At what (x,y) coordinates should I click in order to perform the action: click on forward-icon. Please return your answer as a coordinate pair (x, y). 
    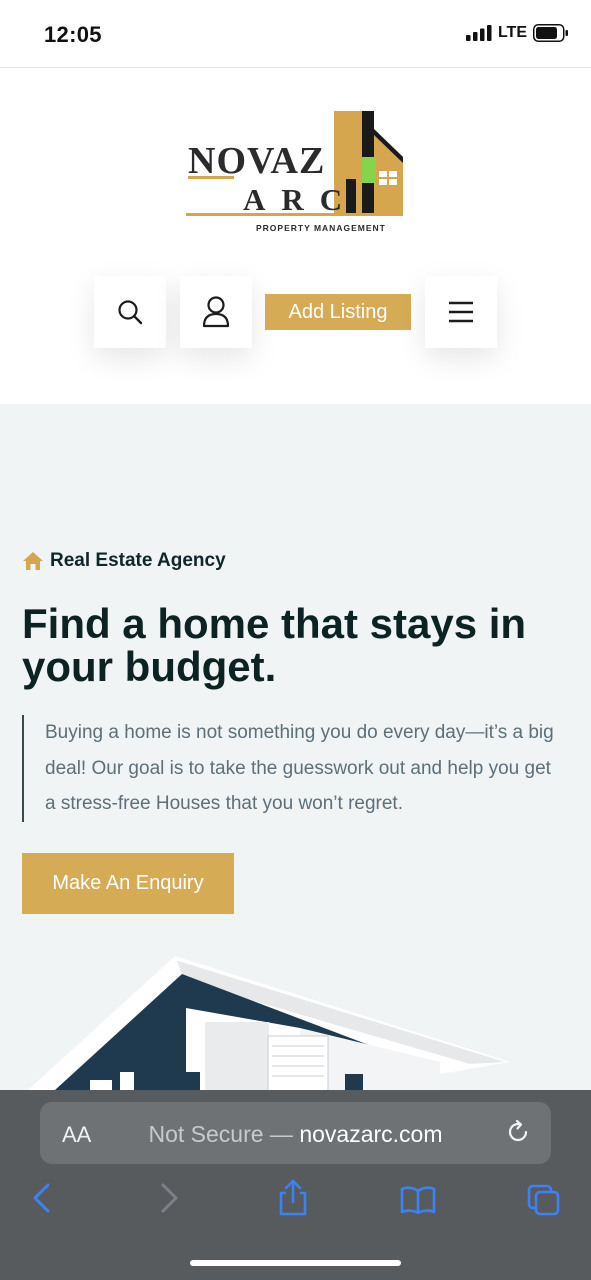
    Looking at the image, I should click on (169, 1198).